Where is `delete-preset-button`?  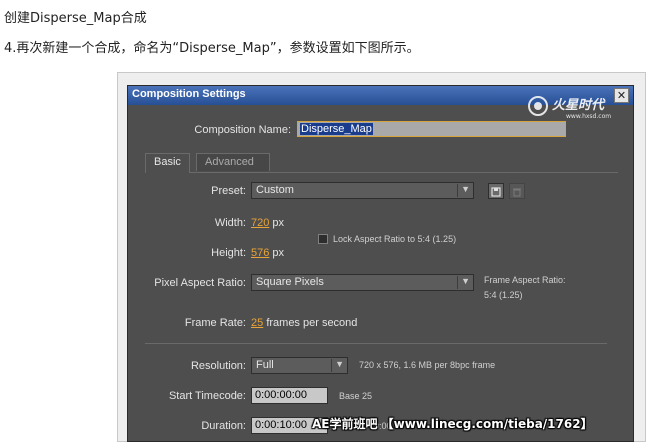
delete-preset-button is located at coordinates (517, 191).